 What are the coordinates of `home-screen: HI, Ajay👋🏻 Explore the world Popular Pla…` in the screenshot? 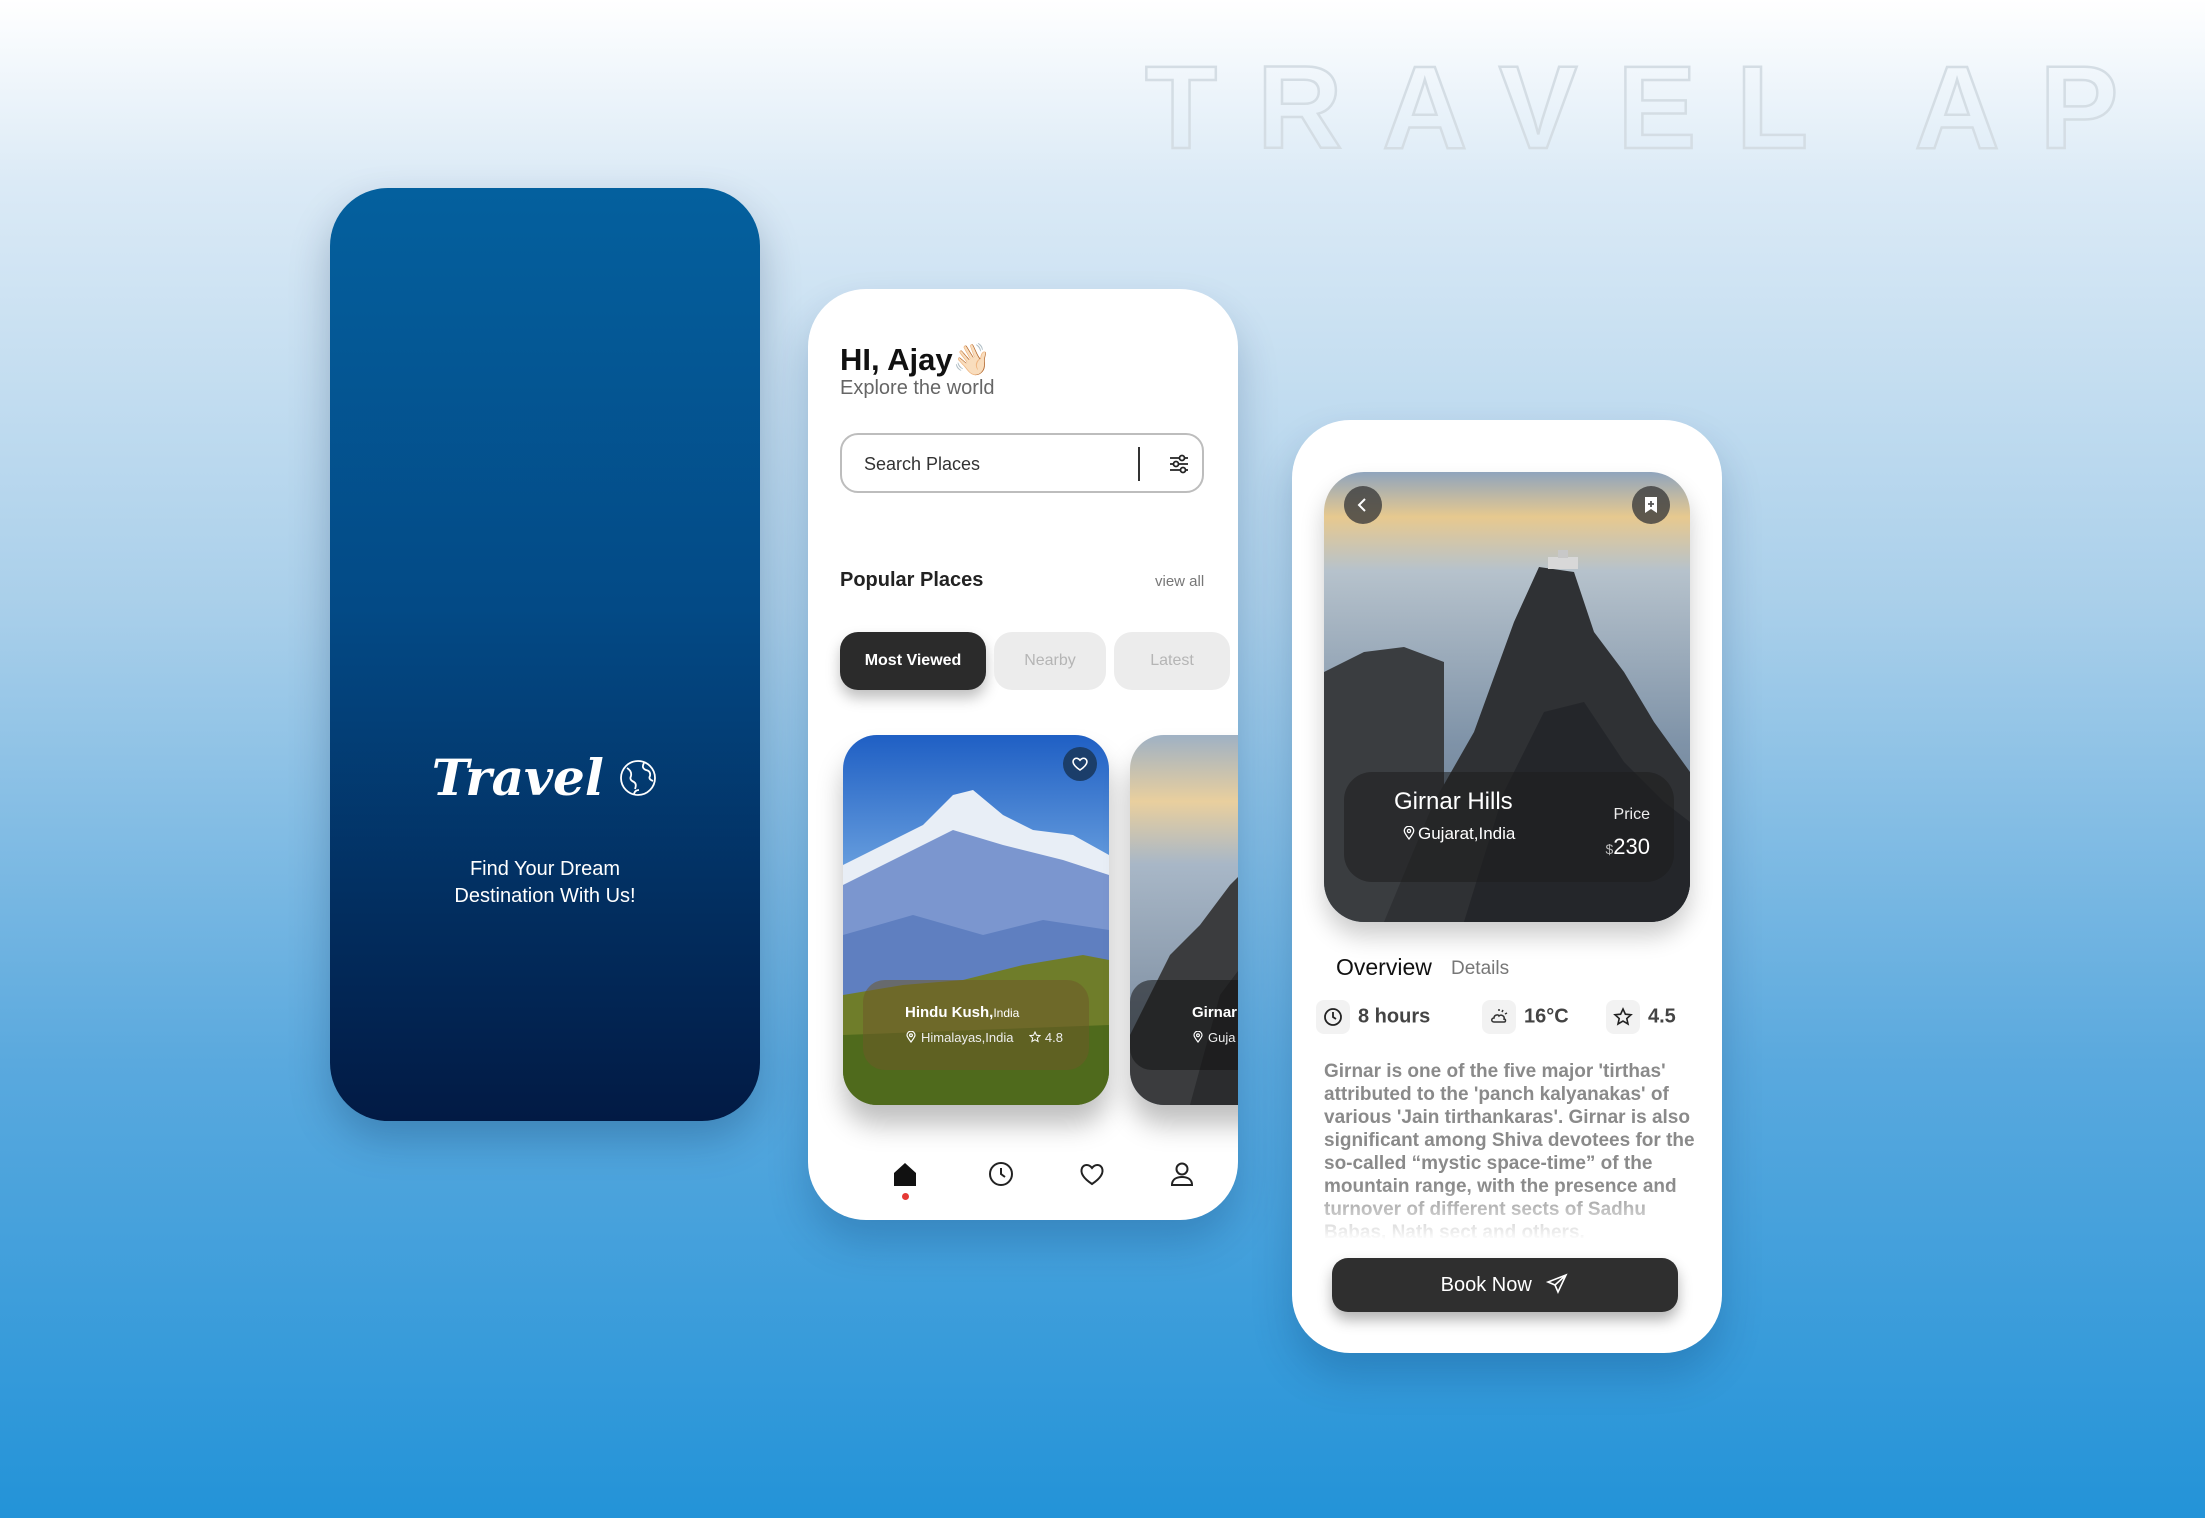 It's located at (1023, 754).